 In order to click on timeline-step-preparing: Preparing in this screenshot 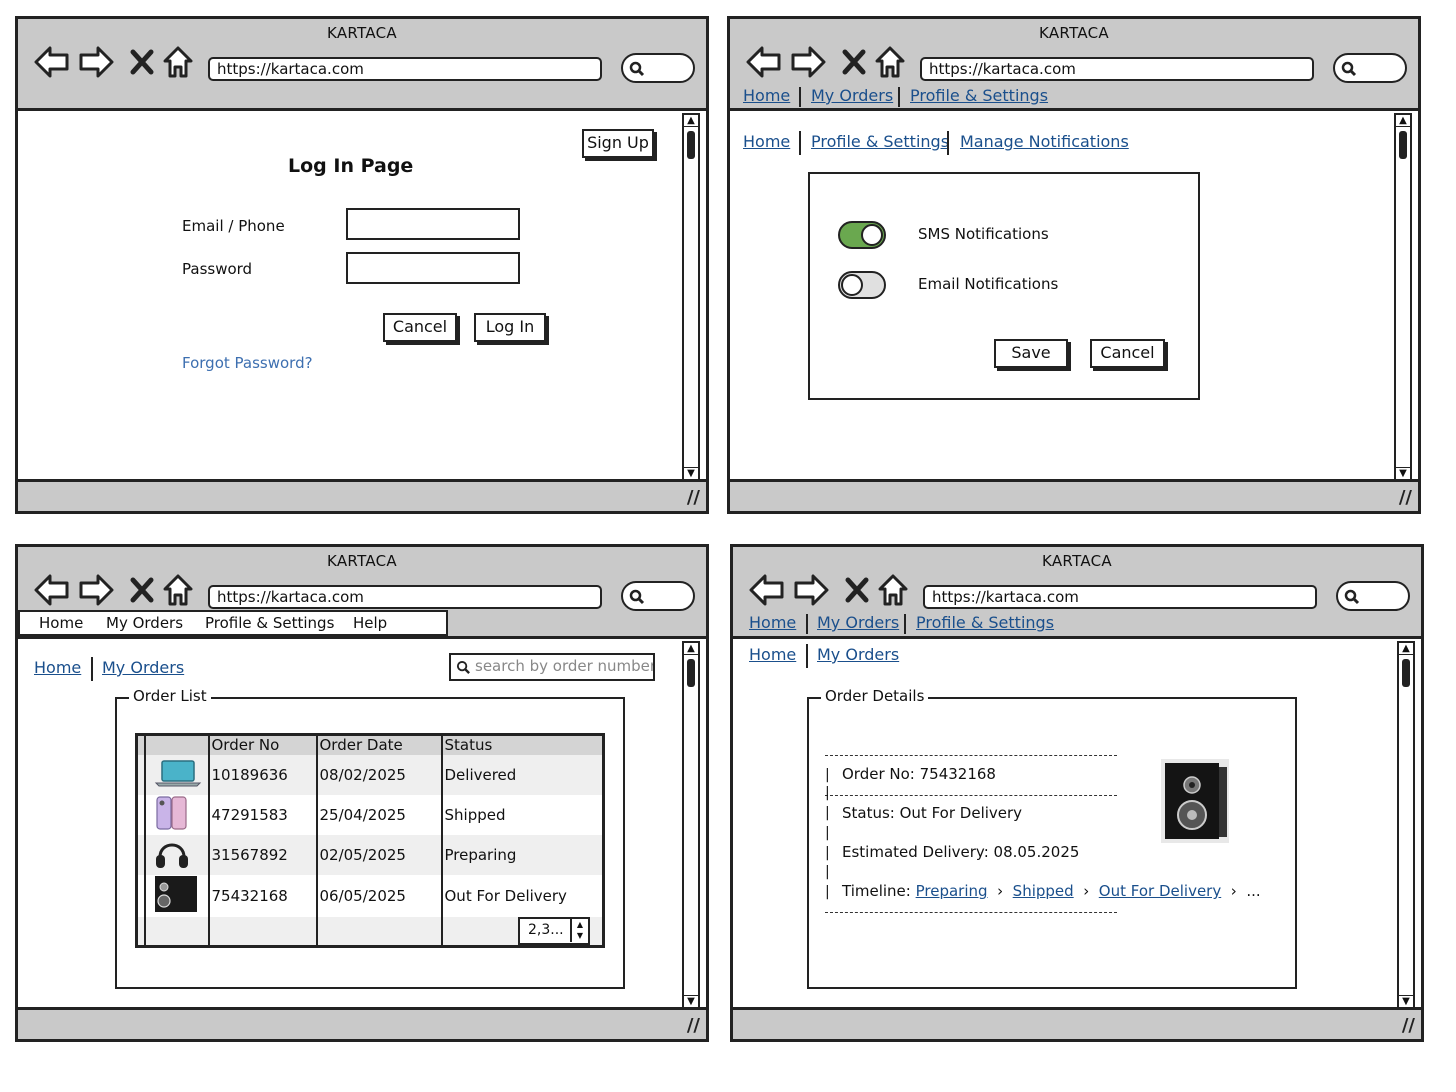, I will do `click(952, 891)`.